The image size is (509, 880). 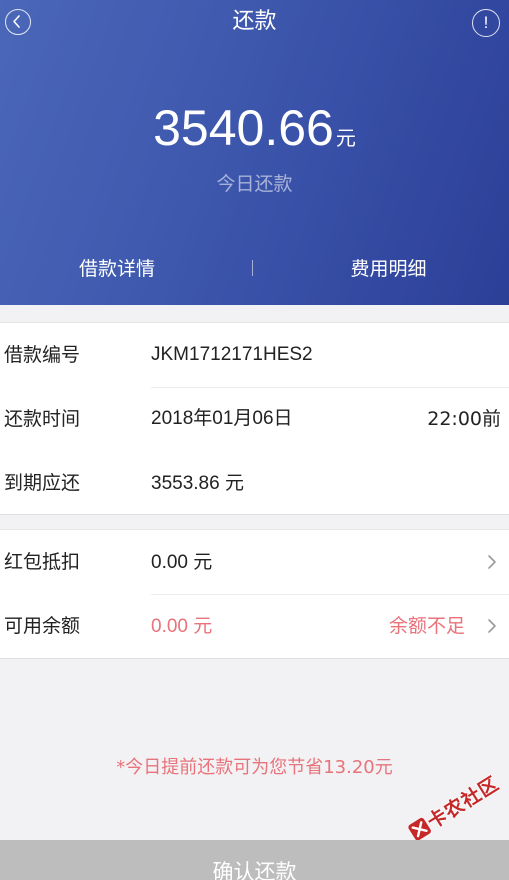 What do you see at coordinates (345, 138) in the screenshot?
I see `amount-unit: 元` at bounding box center [345, 138].